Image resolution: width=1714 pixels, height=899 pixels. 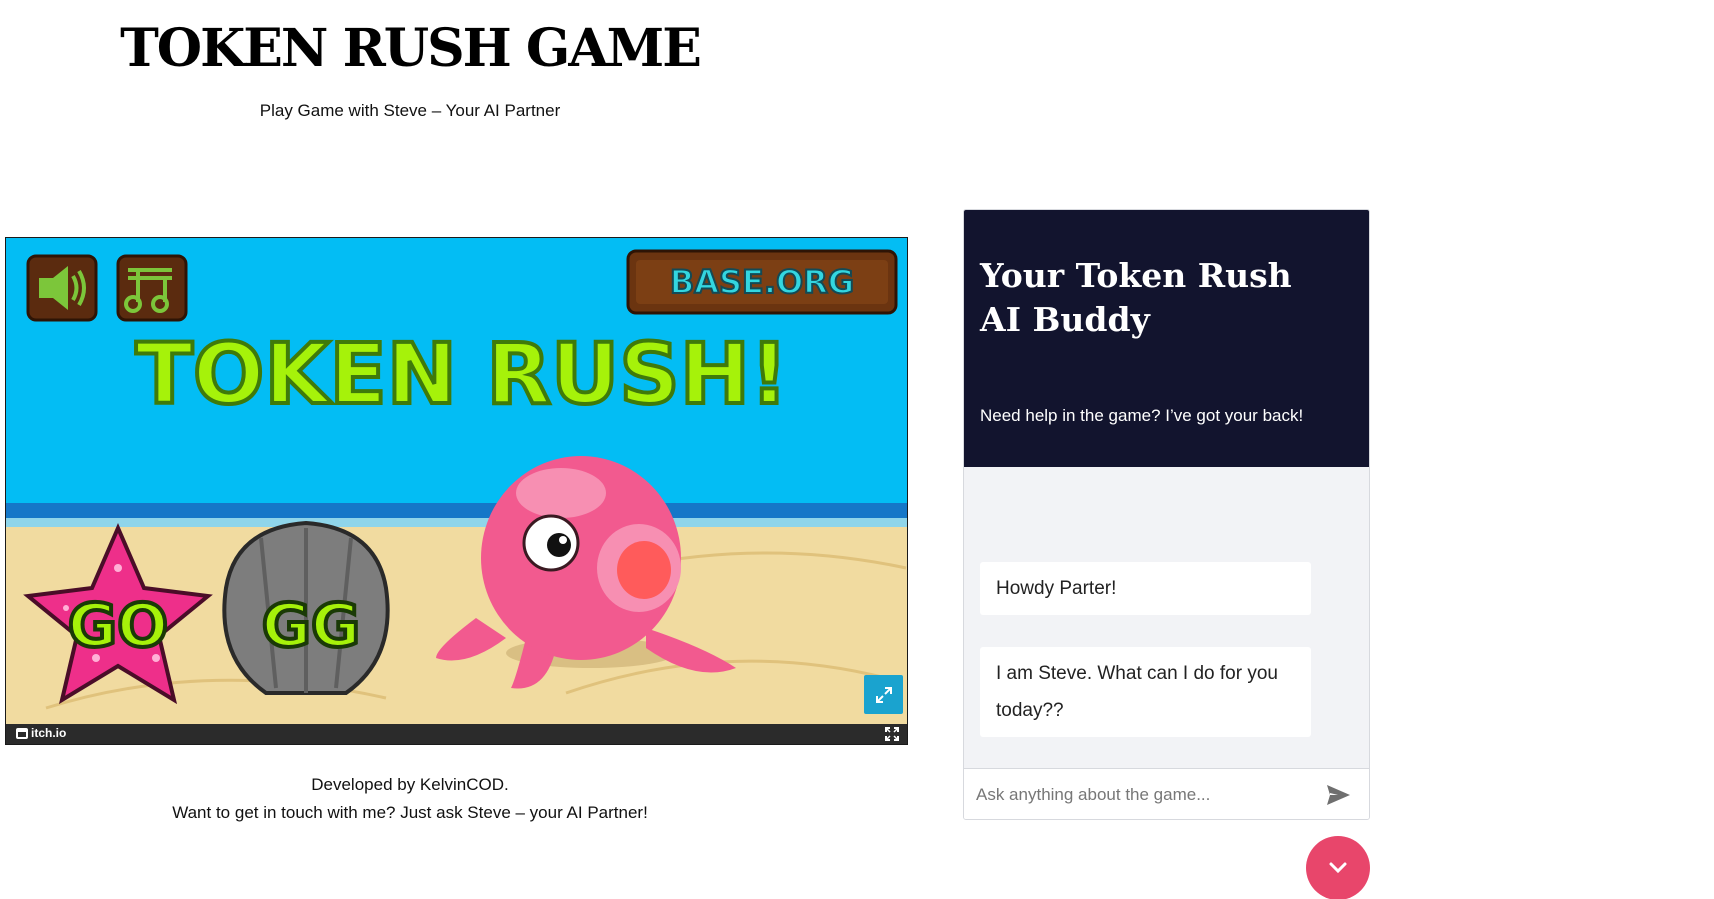 I want to click on base-org-label: BASE.ORG, so click(x=762, y=282).